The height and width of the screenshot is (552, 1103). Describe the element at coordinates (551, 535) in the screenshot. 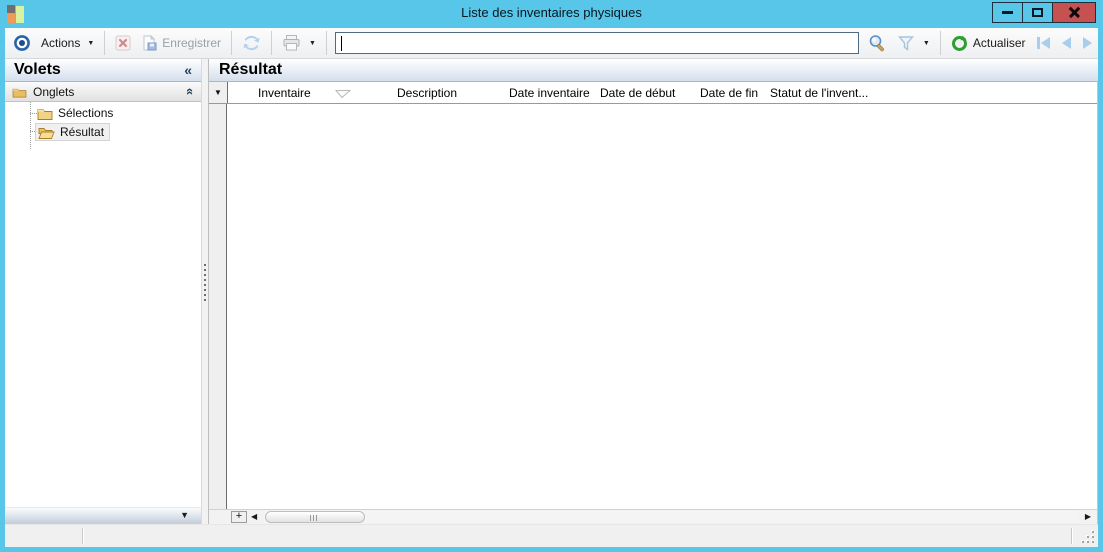

I see `status-bar` at that location.